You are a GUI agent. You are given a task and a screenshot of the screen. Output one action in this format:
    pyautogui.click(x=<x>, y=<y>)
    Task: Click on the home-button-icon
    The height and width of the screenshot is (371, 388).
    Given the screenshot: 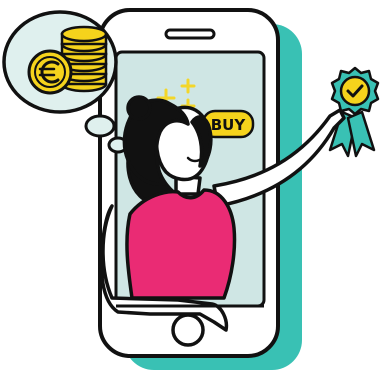 What is the action you would take?
    pyautogui.click(x=188, y=330)
    